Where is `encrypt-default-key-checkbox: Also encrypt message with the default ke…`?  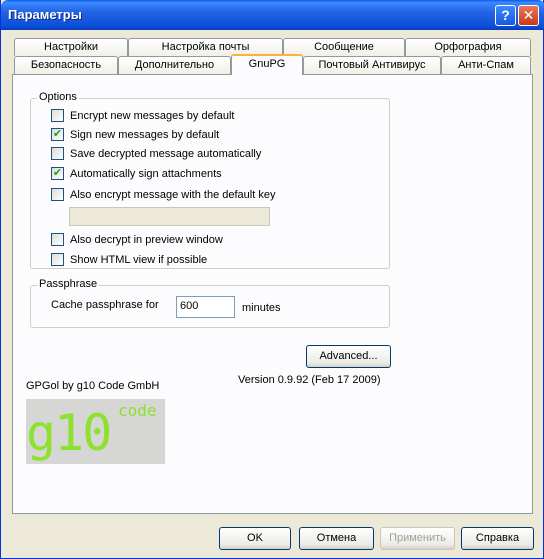 encrypt-default-key-checkbox: Also encrypt message with the default ke… is located at coordinates (163, 195).